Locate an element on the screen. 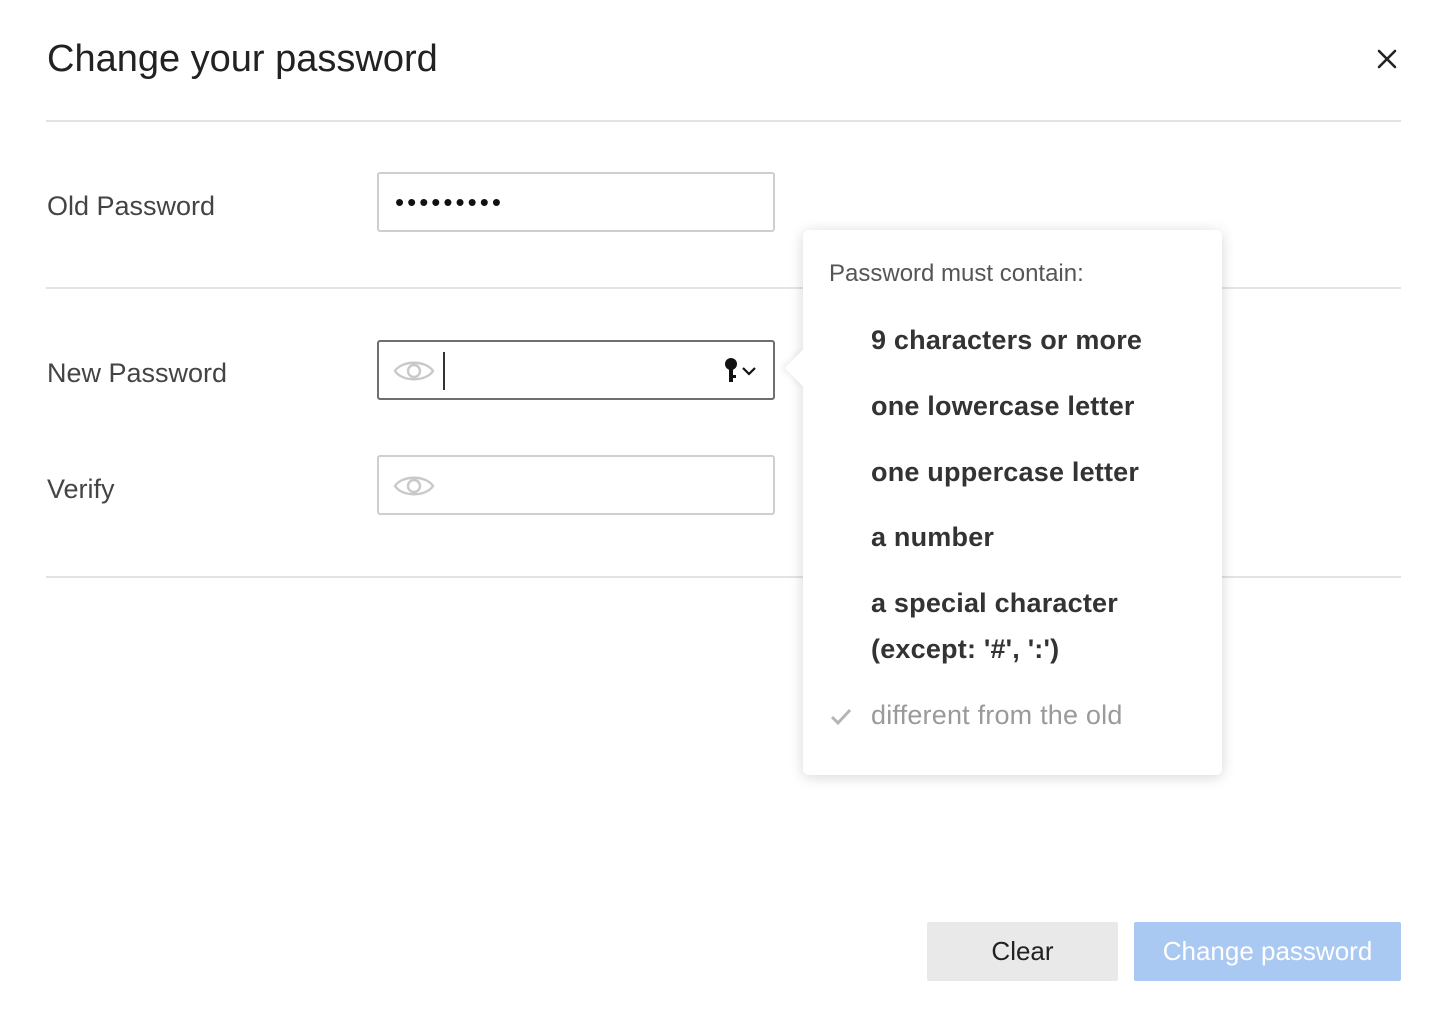 This screenshot has height=1030, width=1446. close-icon is located at coordinates (1387, 59).